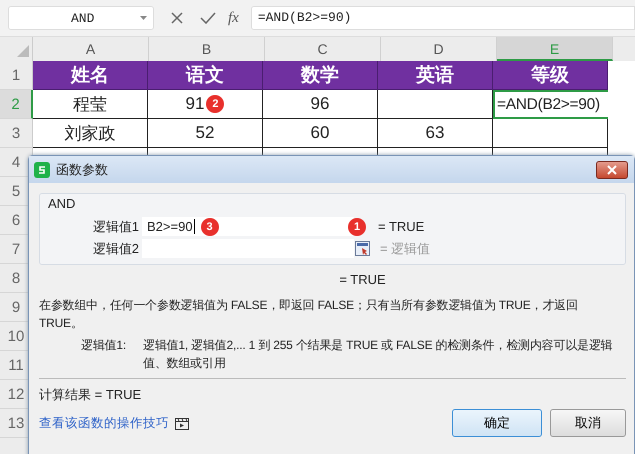 Image resolution: width=635 pixels, height=454 pixels. What do you see at coordinates (62, 203) in the screenshot?
I see `function-name: AND` at bounding box center [62, 203].